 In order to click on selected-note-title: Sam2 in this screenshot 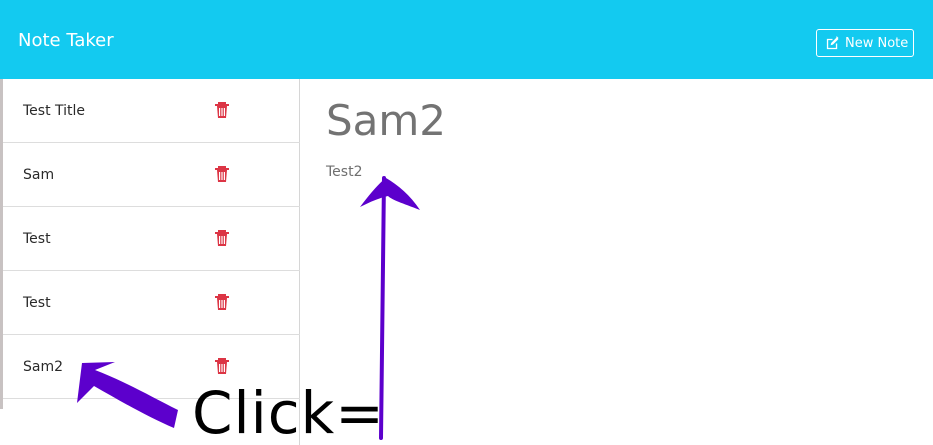, I will do `click(386, 121)`.